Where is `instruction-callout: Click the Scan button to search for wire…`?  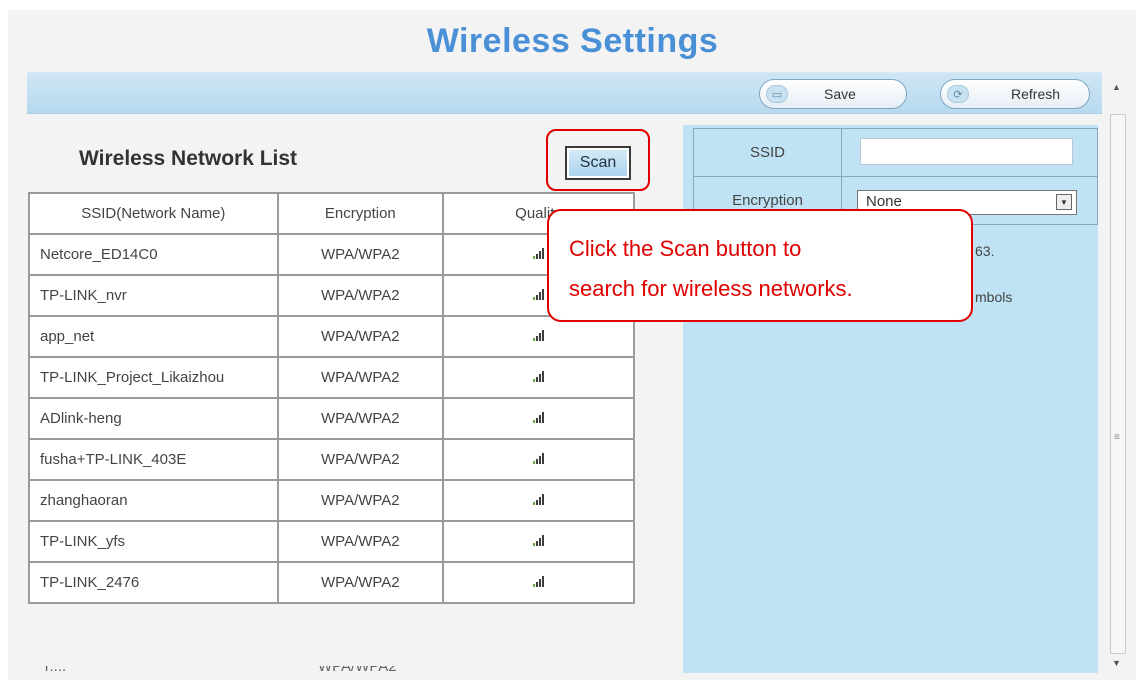 instruction-callout: Click the Scan button to search for wire… is located at coordinates (760, 265).